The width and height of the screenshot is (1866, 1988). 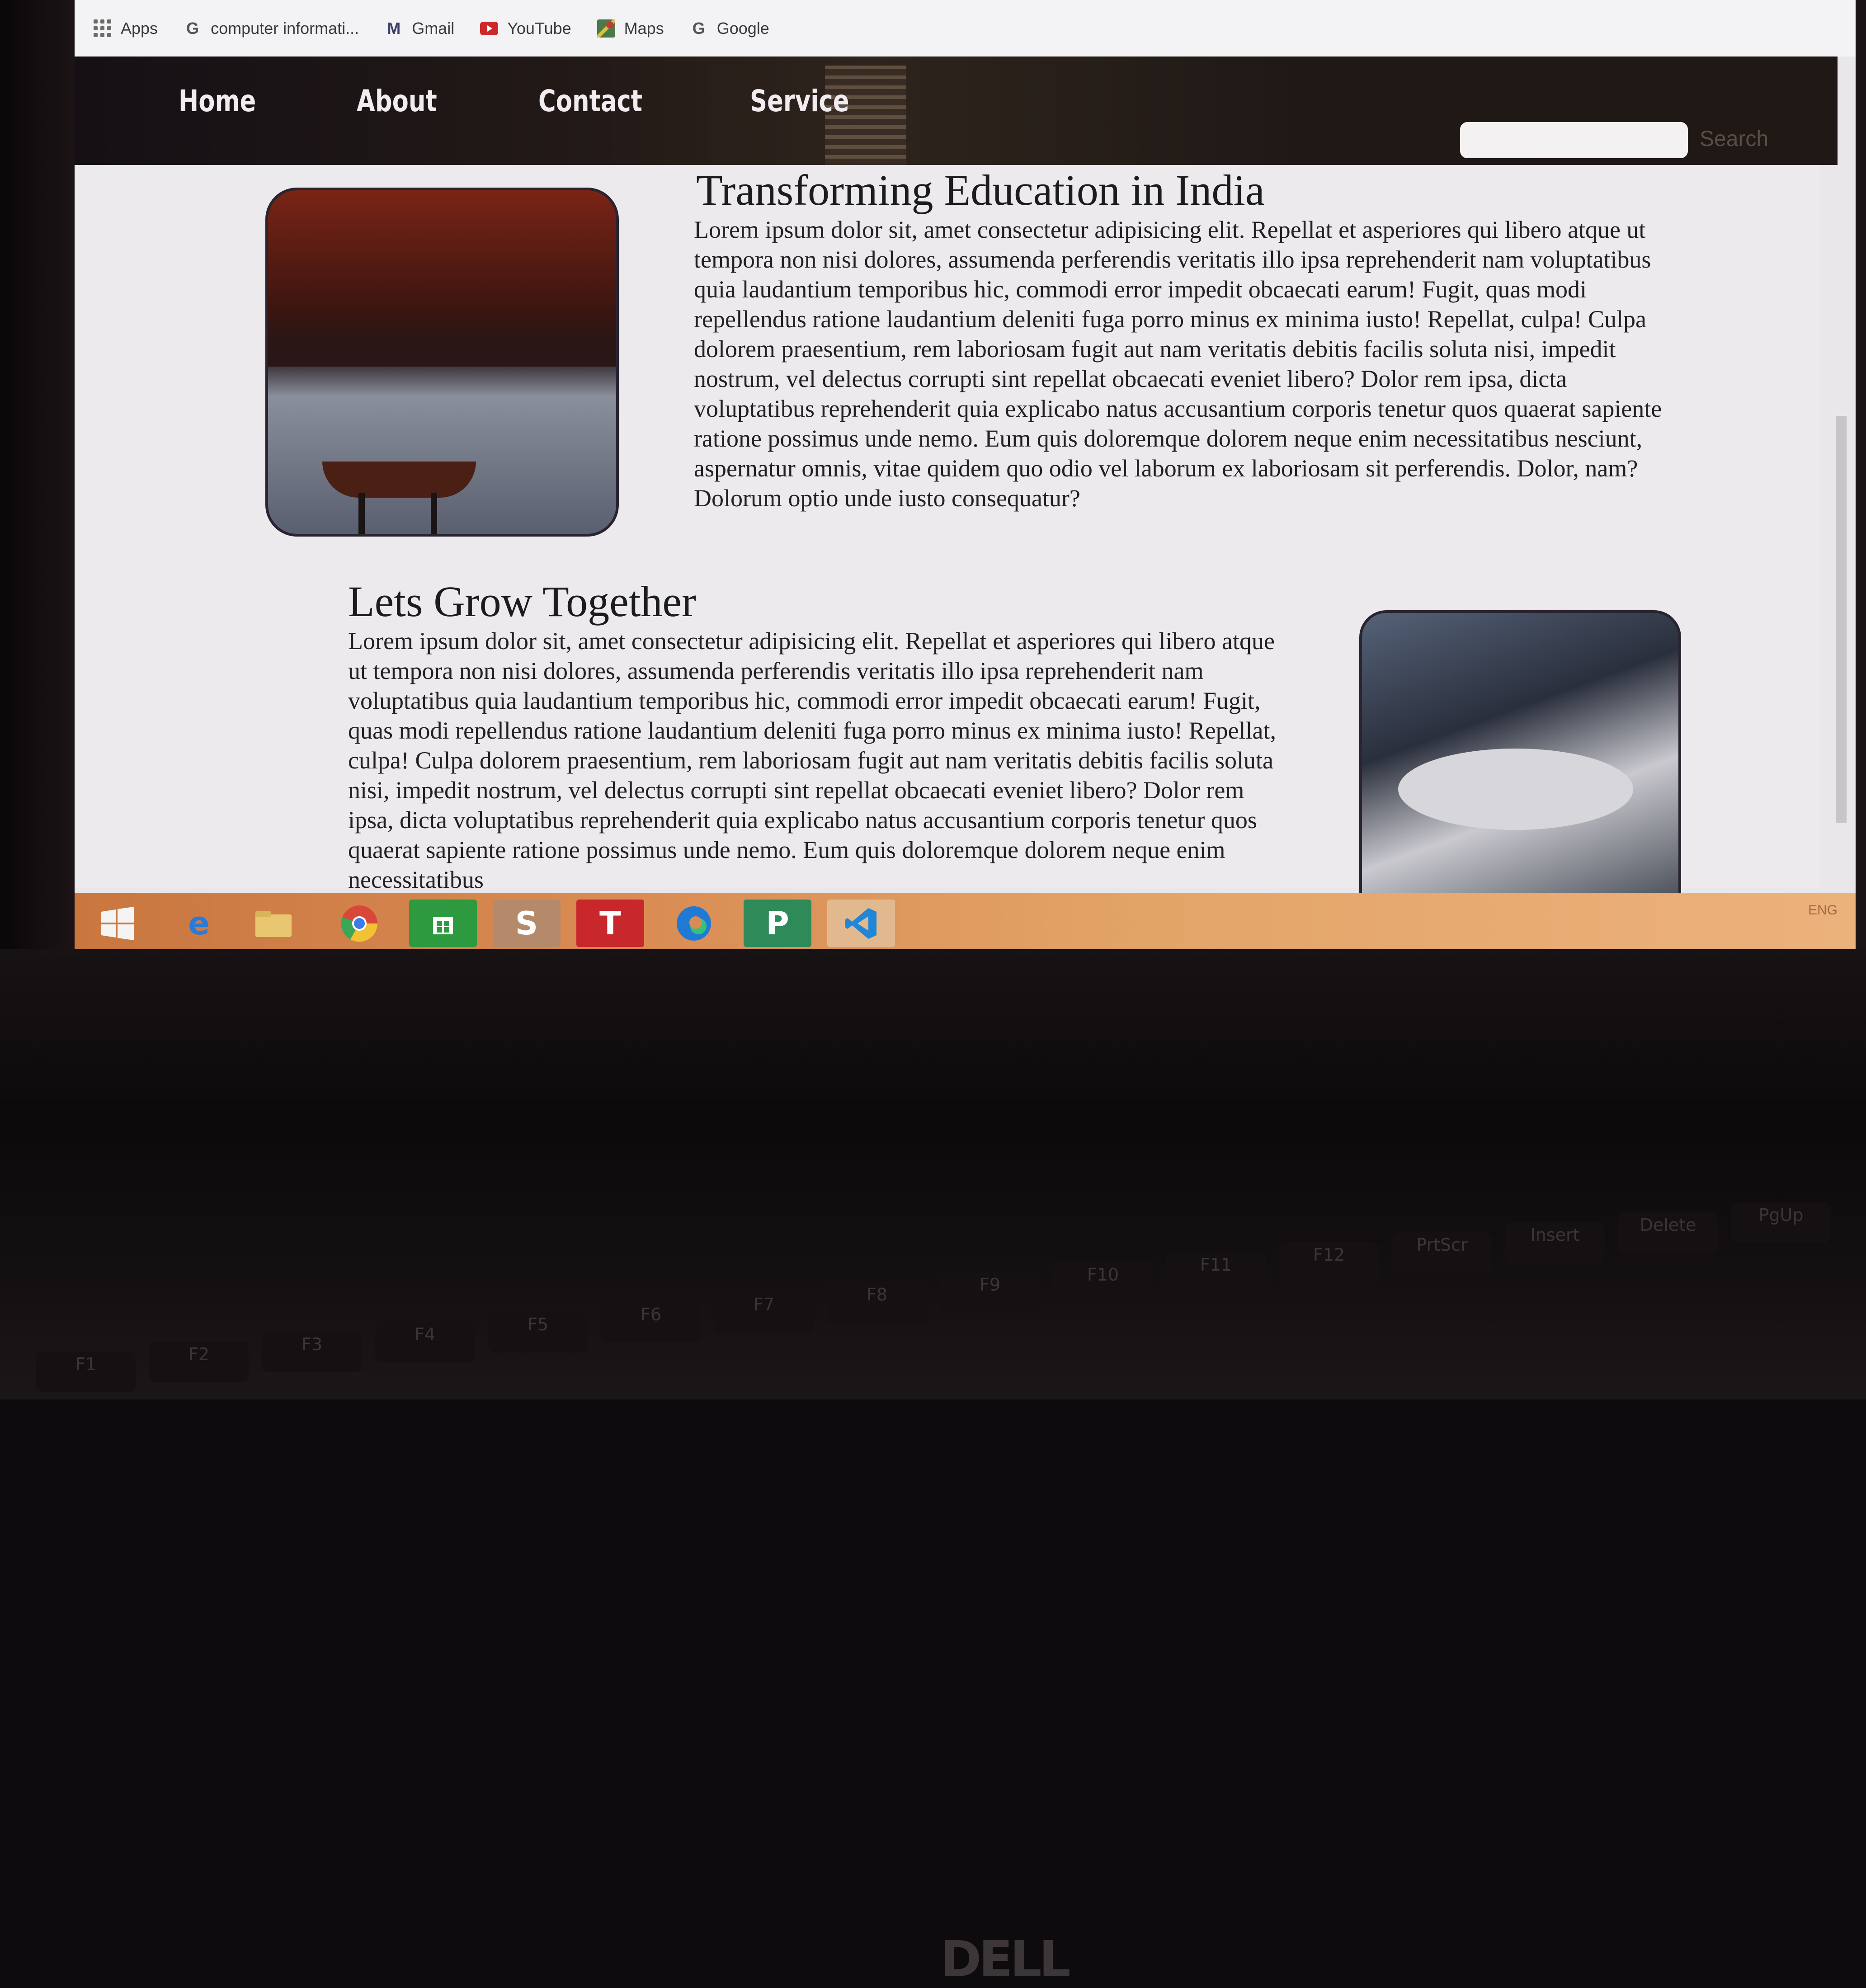 What do you see at coordinates (981, 190) in the screenshot?
I see `section-title-education: Transforming Education in India` at bounding box center [981, 190].